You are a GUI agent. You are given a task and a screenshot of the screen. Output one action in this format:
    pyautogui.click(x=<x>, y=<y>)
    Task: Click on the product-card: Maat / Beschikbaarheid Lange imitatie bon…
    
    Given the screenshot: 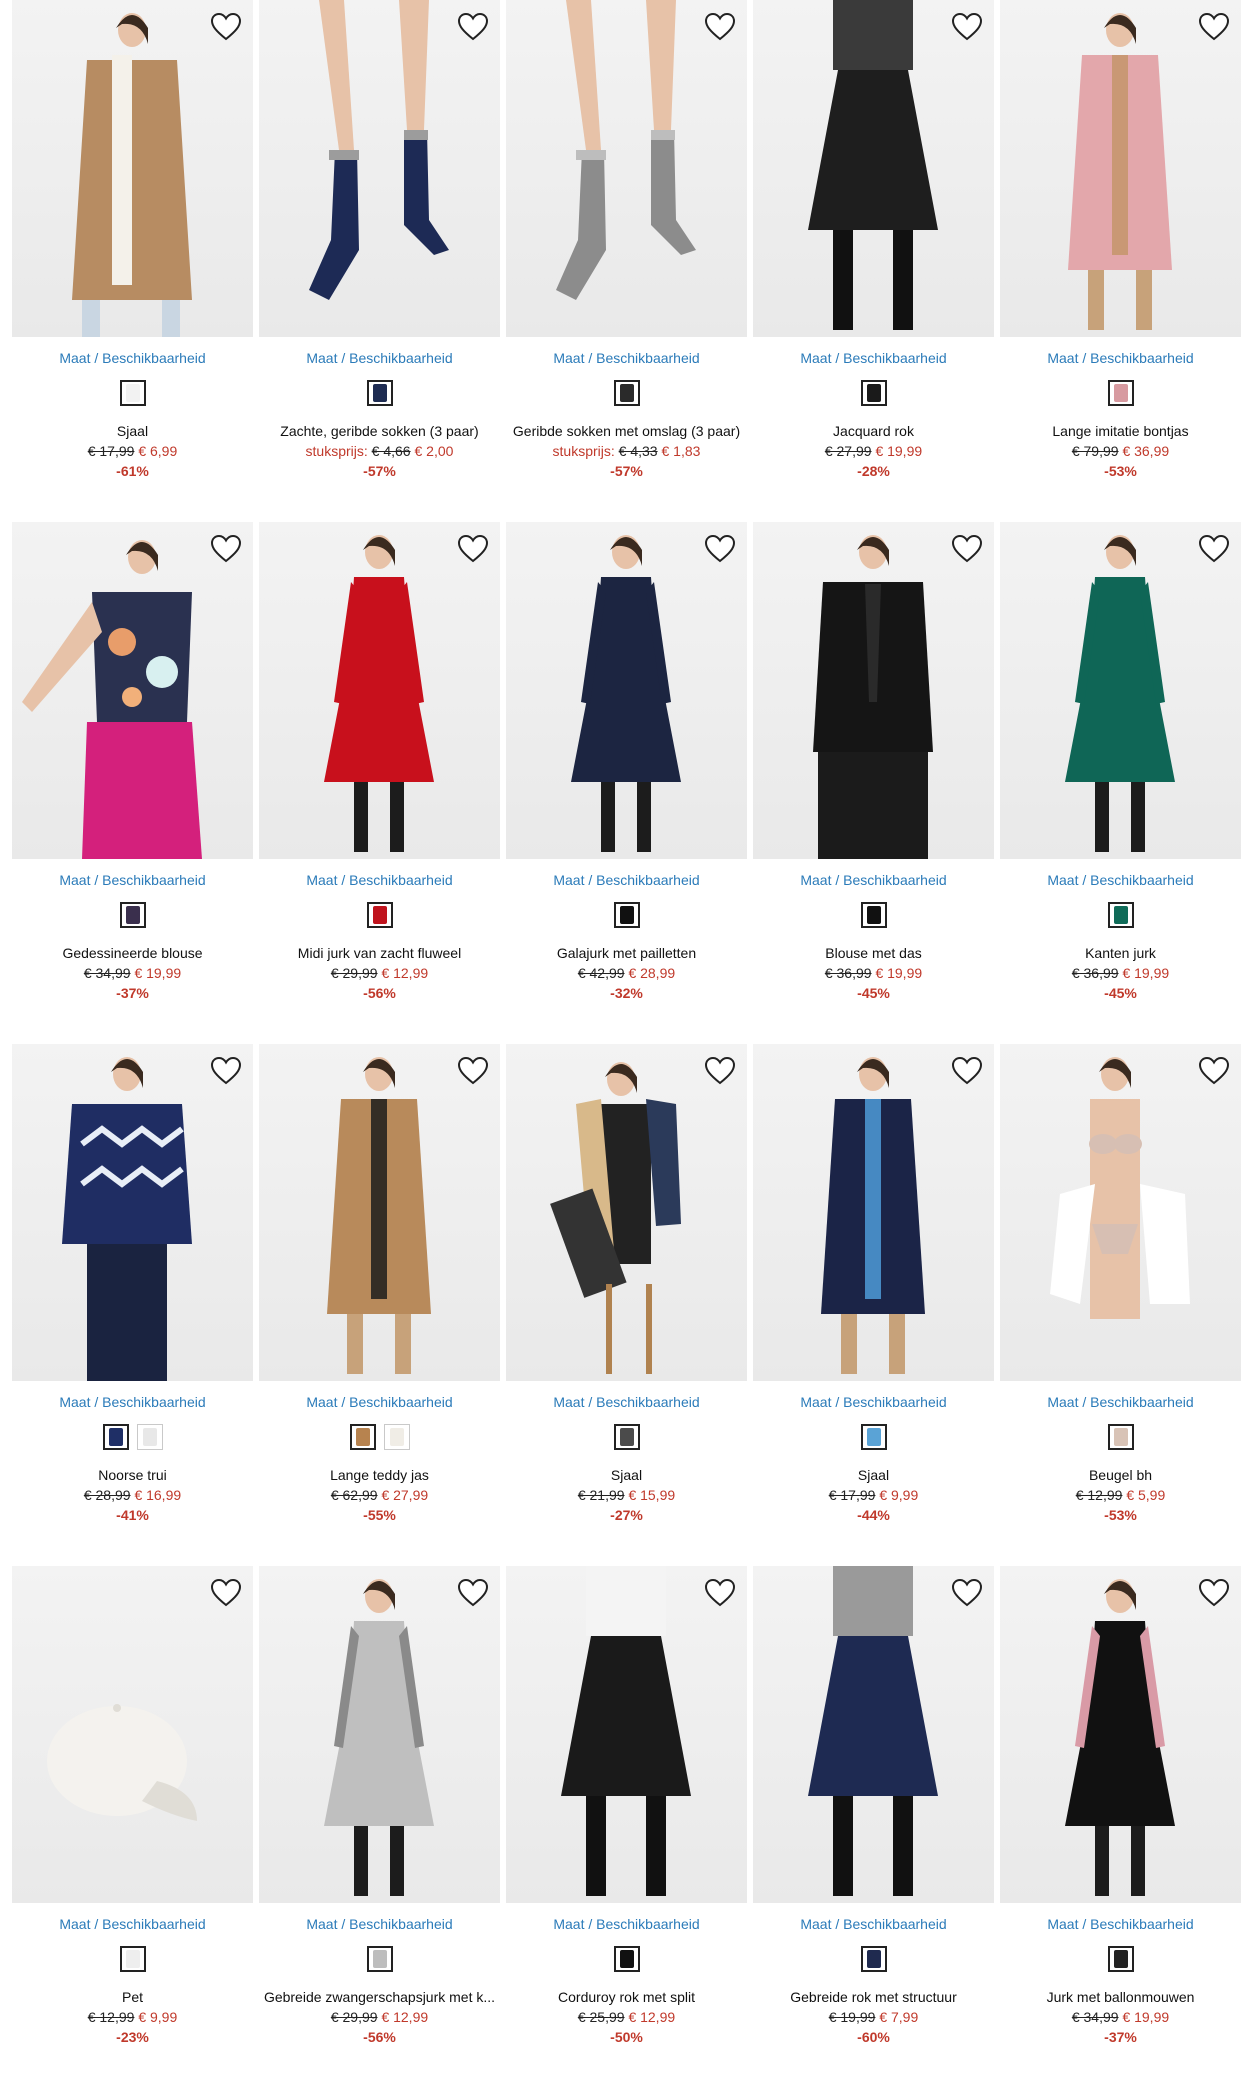 What is the action you would take?
    pyautogui.click(x=1120, y=260)
    